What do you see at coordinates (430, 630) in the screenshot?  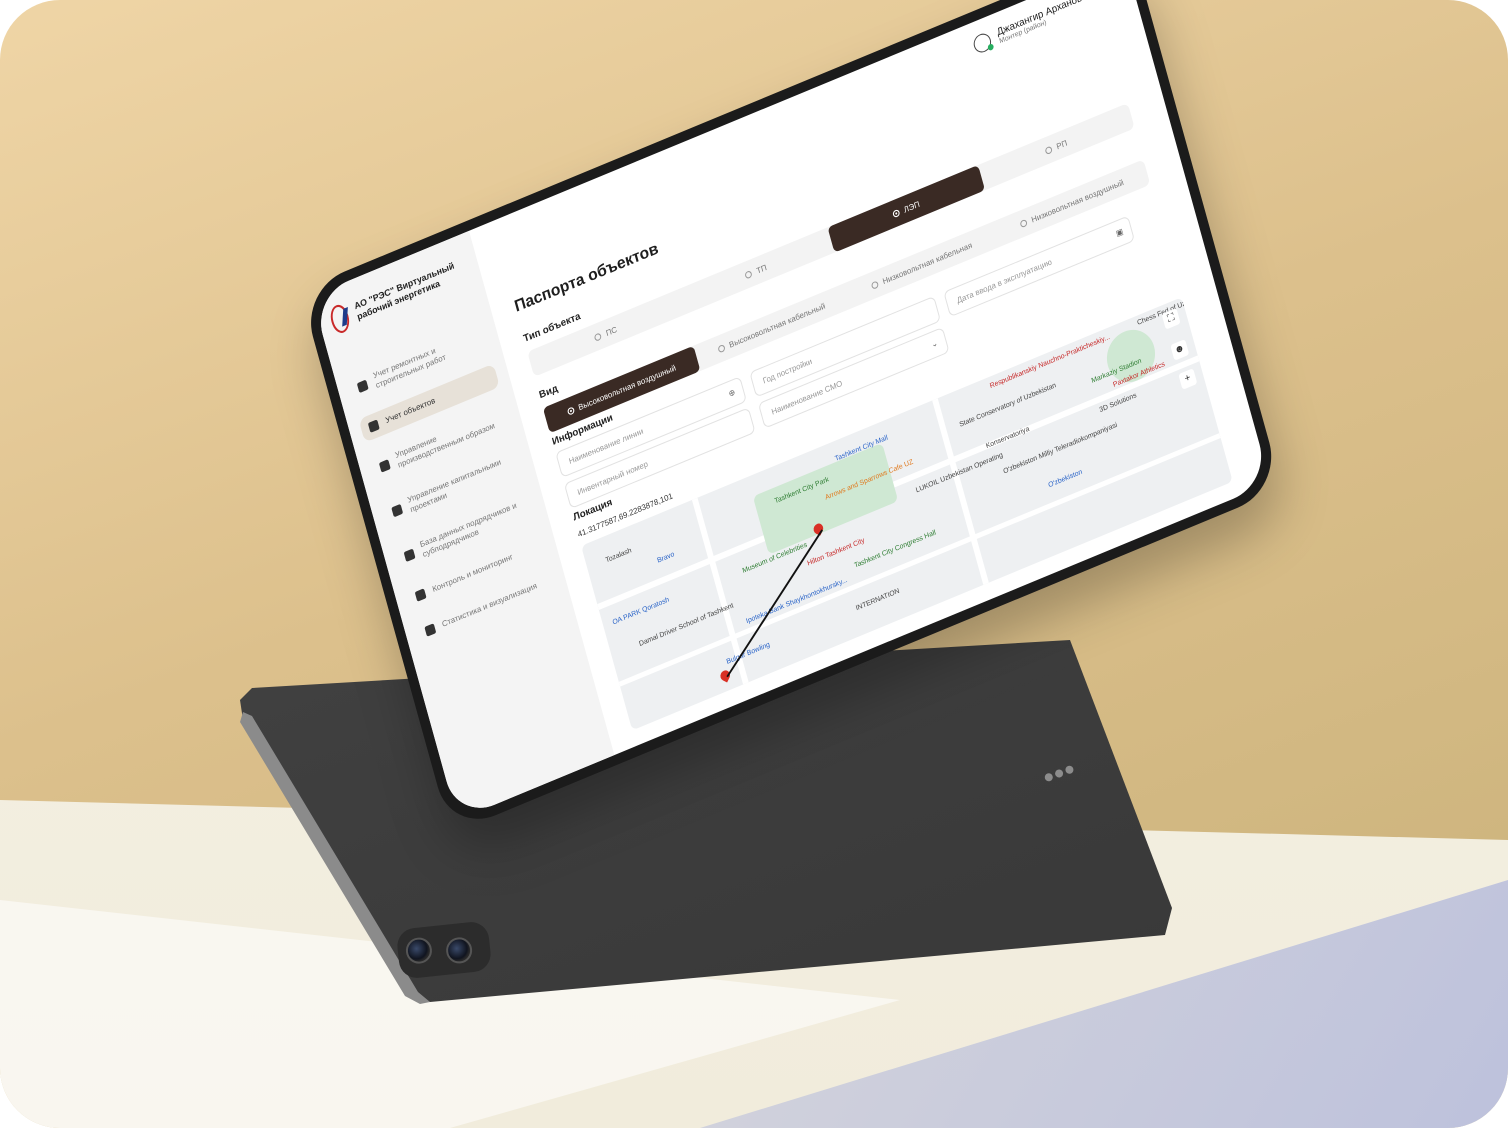 I see `stats-icon` at bounding box center [430, 630].